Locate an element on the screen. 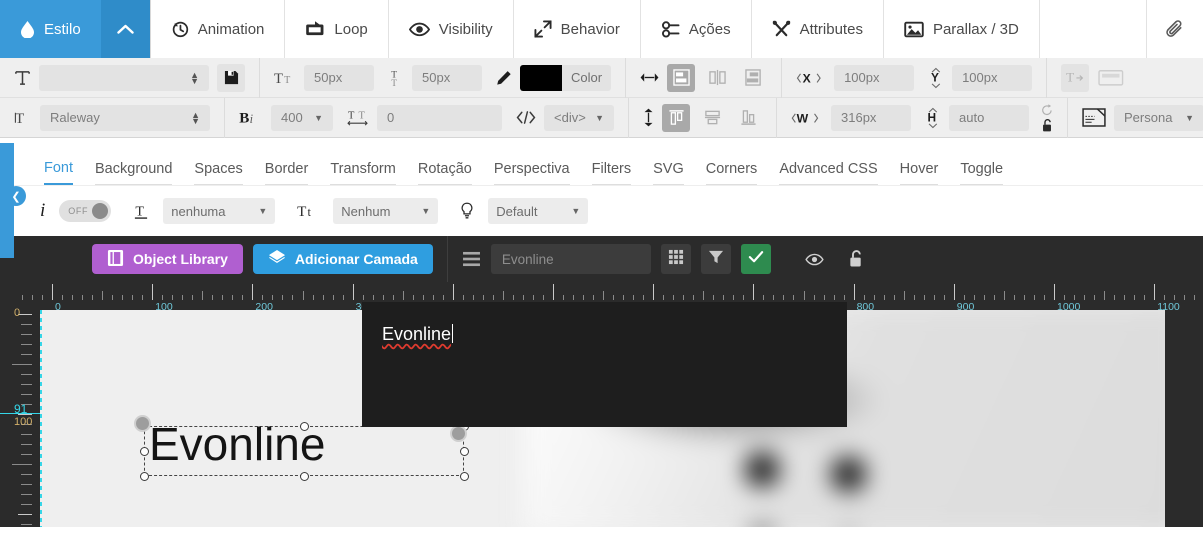  subtab-spaces: Spaces is located at coordinates (218, 173).